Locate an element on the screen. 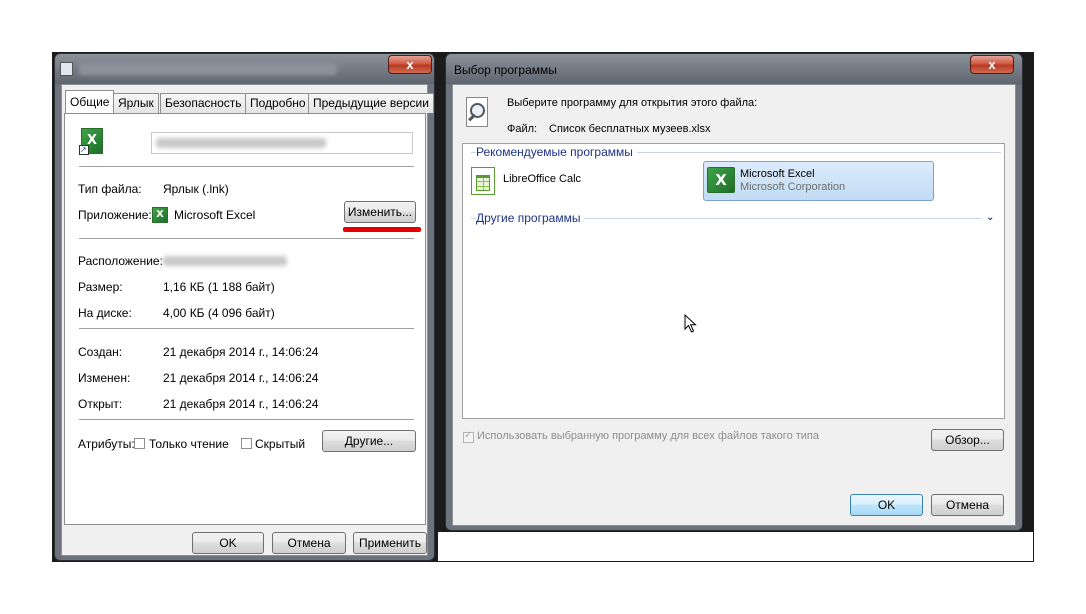 The height and width of the screenshot is (614, 1086). modified-label: Изменен: is located at coordinates (104, 378).